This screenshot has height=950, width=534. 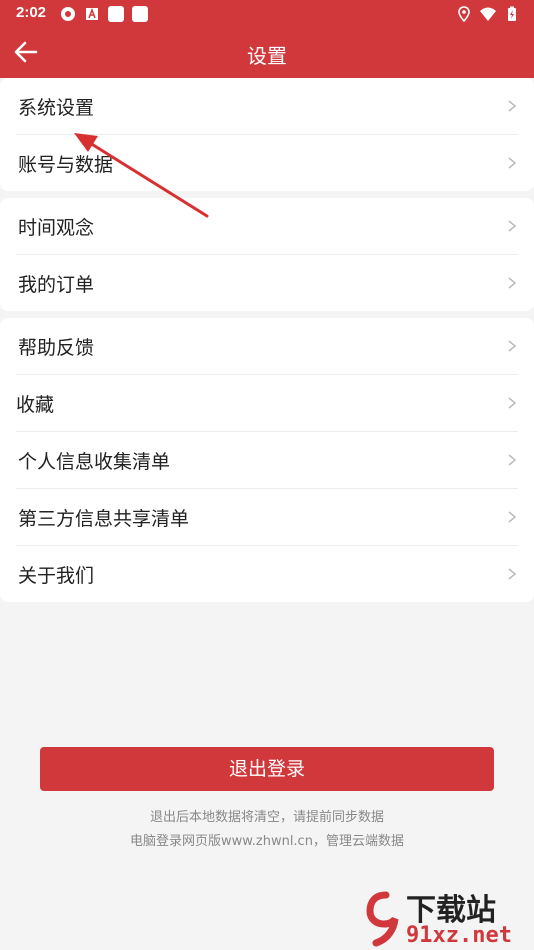 I want to click on menu-item-label: 个人信息收集清单, so click(x=94, y=462).